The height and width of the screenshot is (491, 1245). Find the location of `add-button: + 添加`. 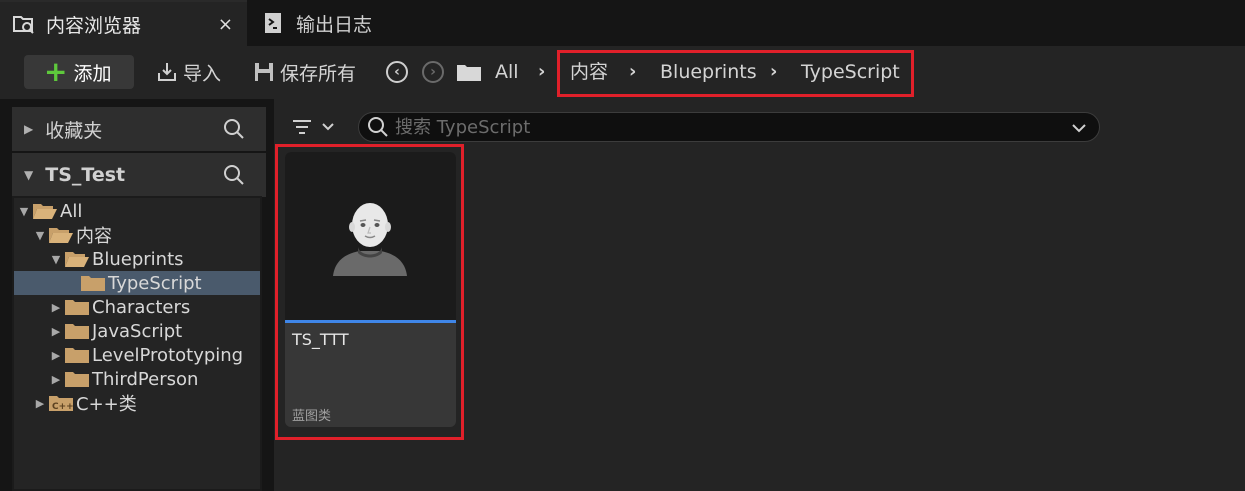

add-button: + 添加 is located at coordinates (79, 72).